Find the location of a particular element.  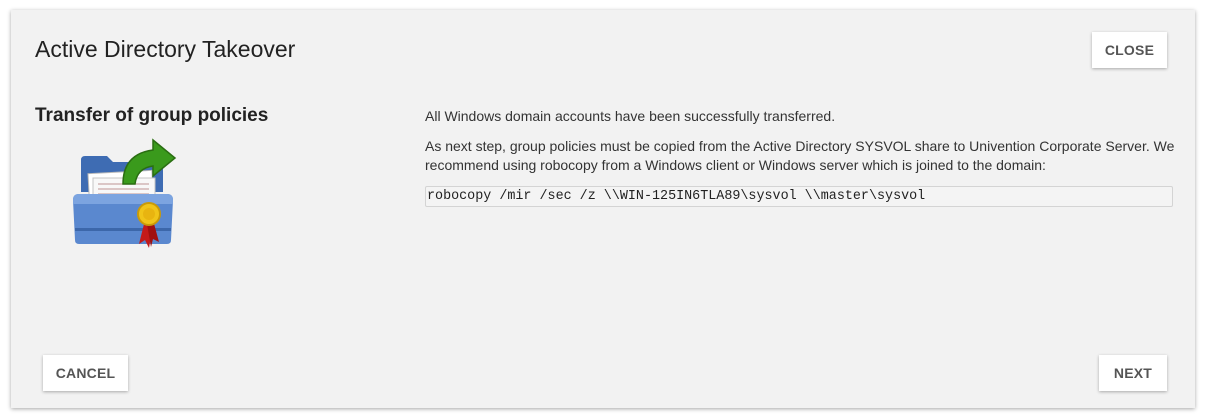

step-info-panel: Transfer of group policies is located at coordinates (185, 176).